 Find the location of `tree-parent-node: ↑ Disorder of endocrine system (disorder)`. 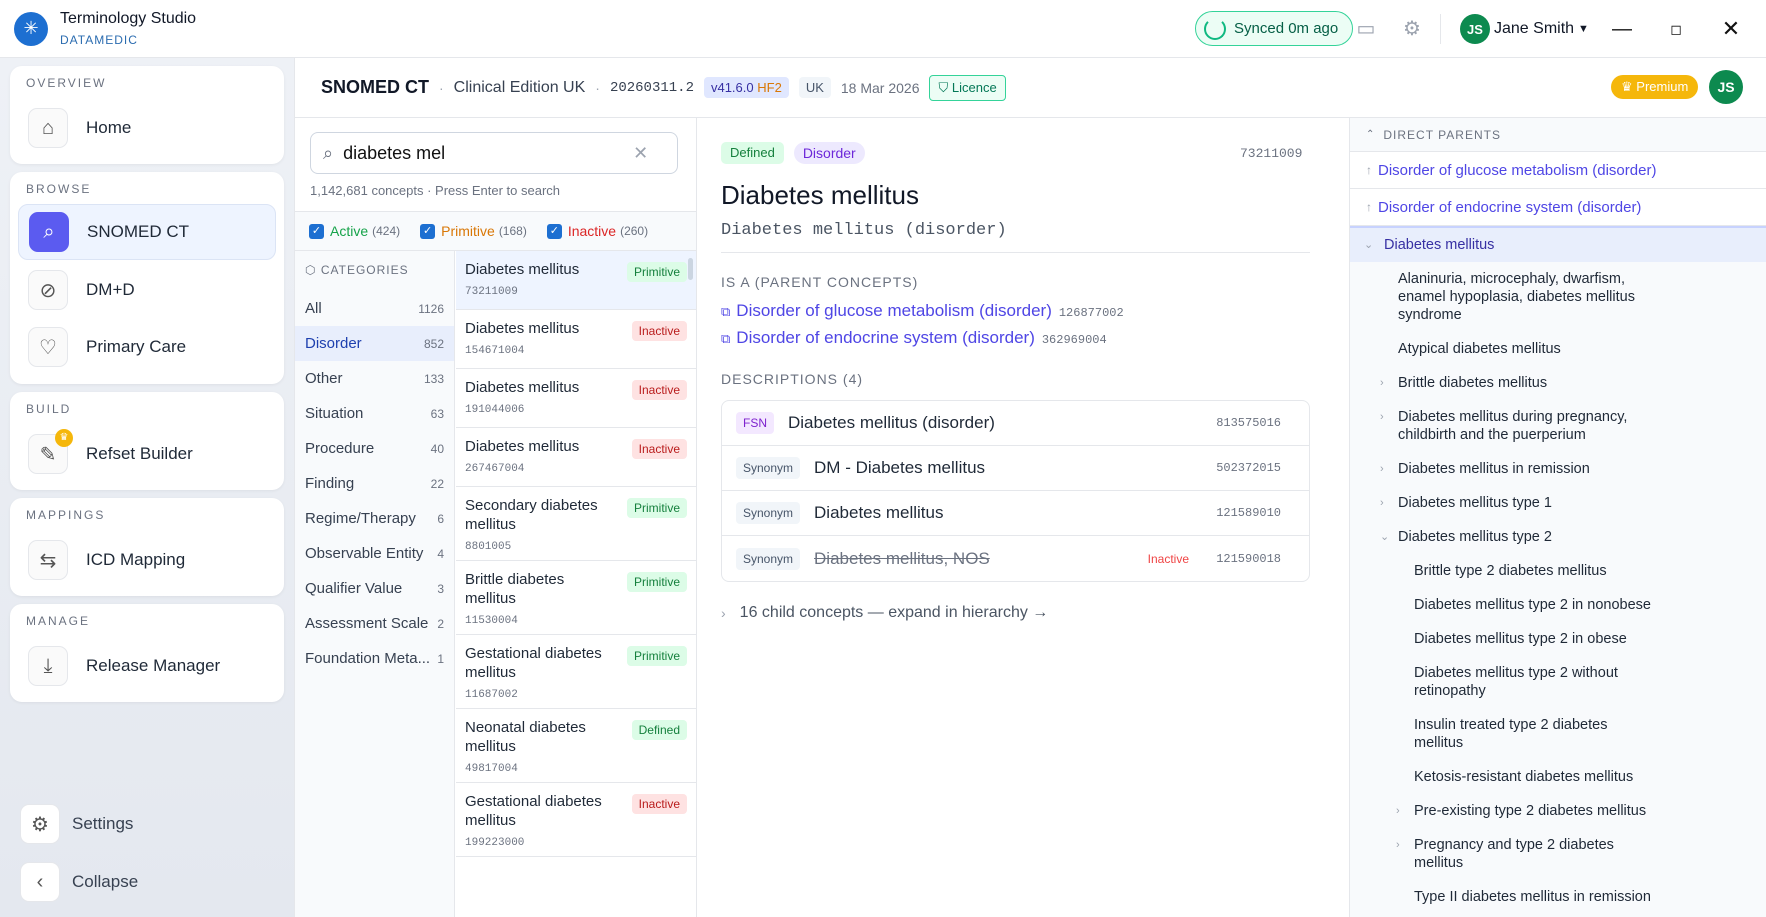

tree-parent-node: ↑ Disorder of endocrine system (disorder) is located at coordinates (1558, 207).